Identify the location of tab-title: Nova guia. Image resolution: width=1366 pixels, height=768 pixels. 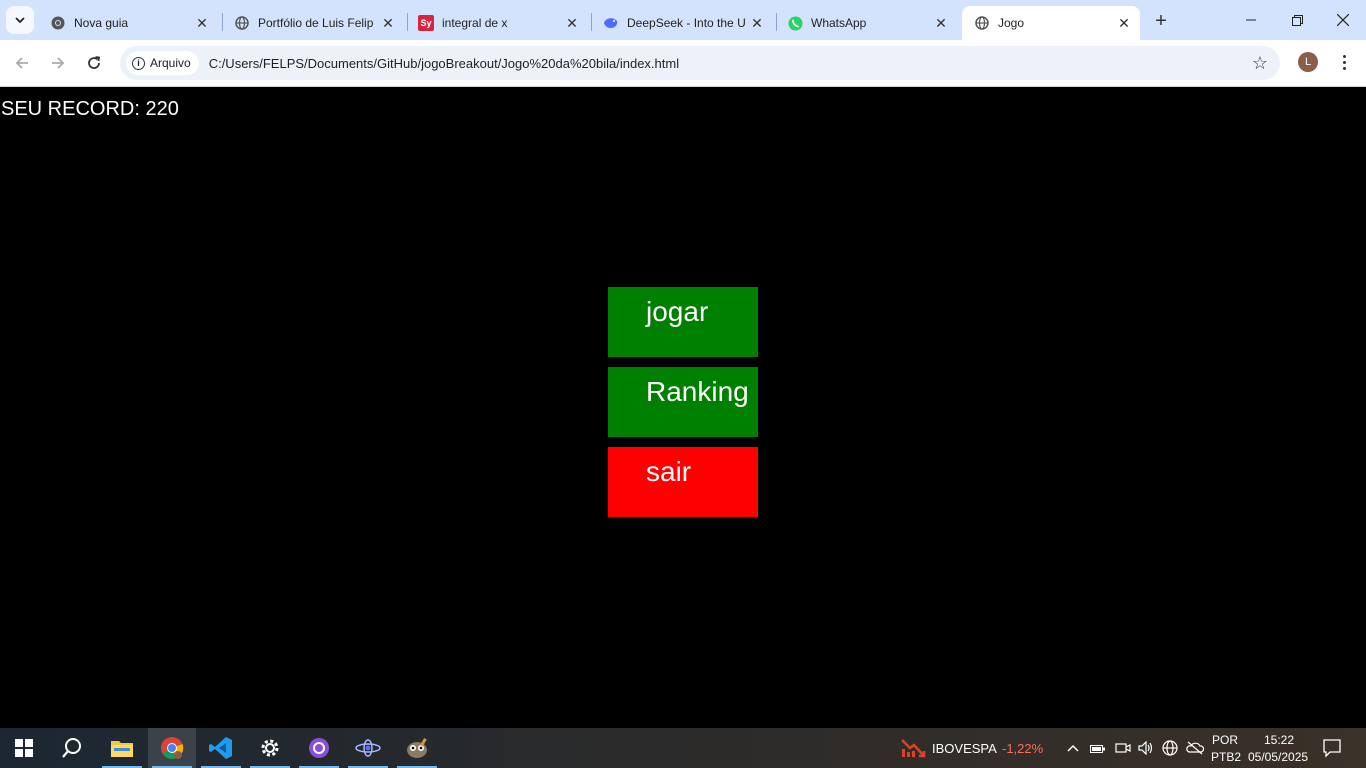
(101, 23).